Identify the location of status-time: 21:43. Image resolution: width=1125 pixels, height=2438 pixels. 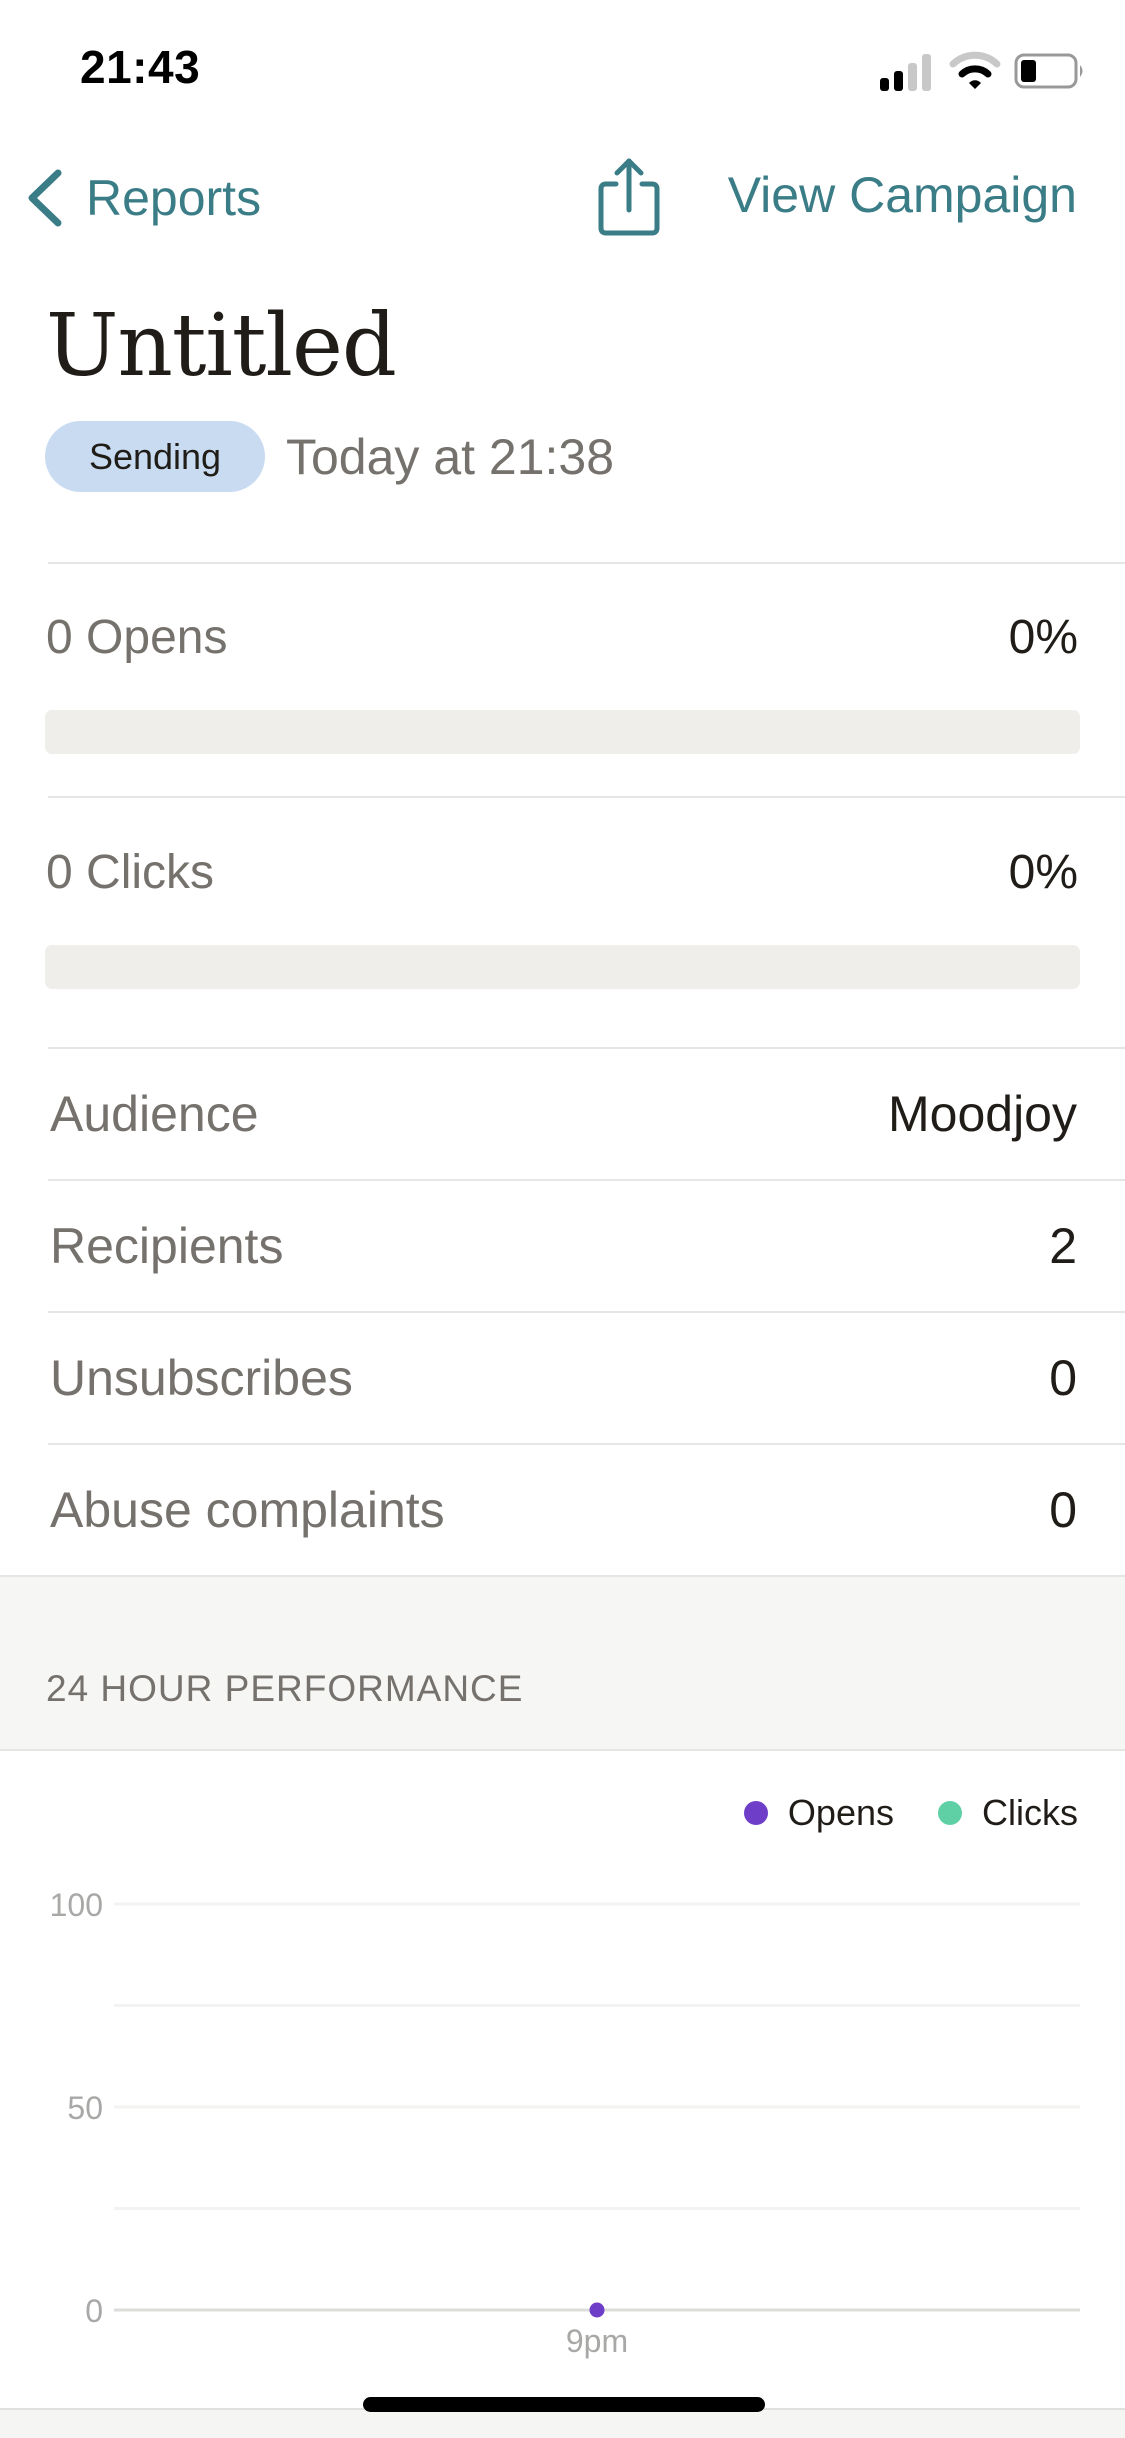
(140, 67).